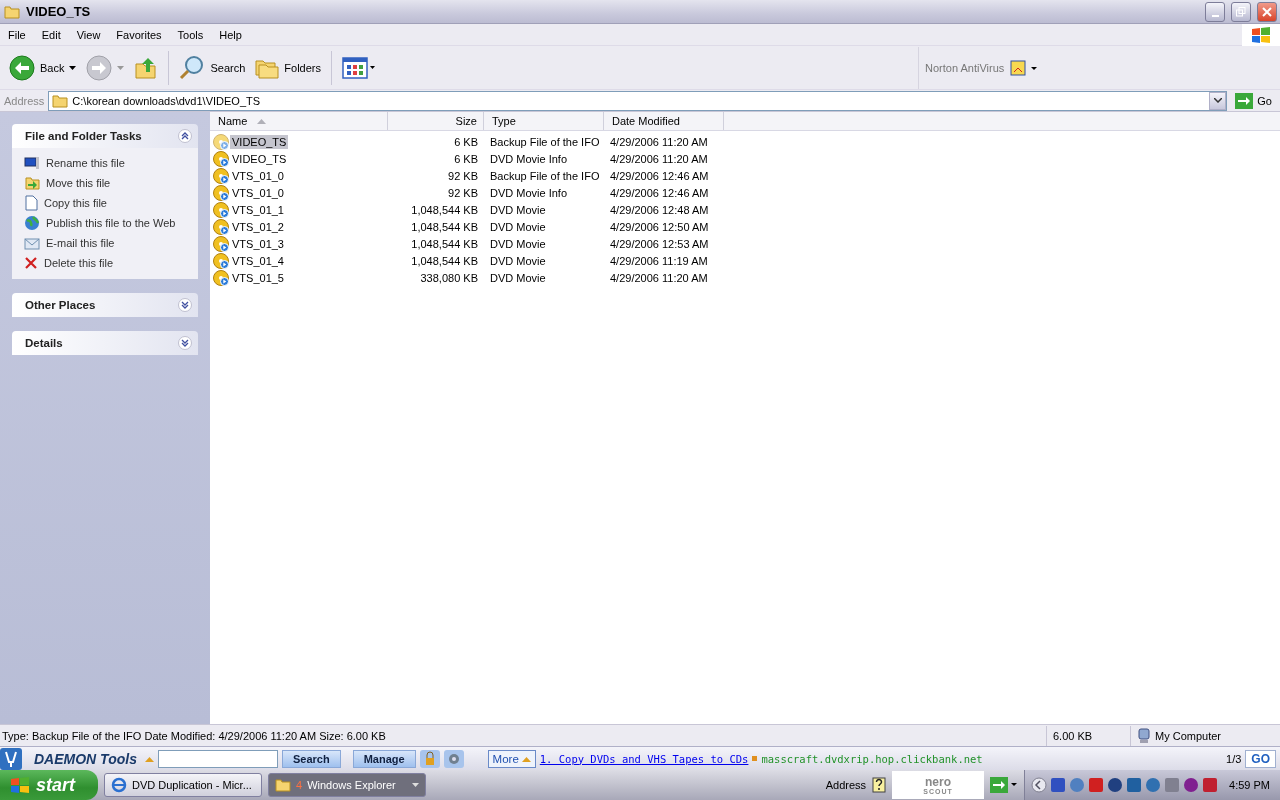  Describe the element at coordinates (31, 262) in the screenshot. I see `delete-x-icon` at that location.